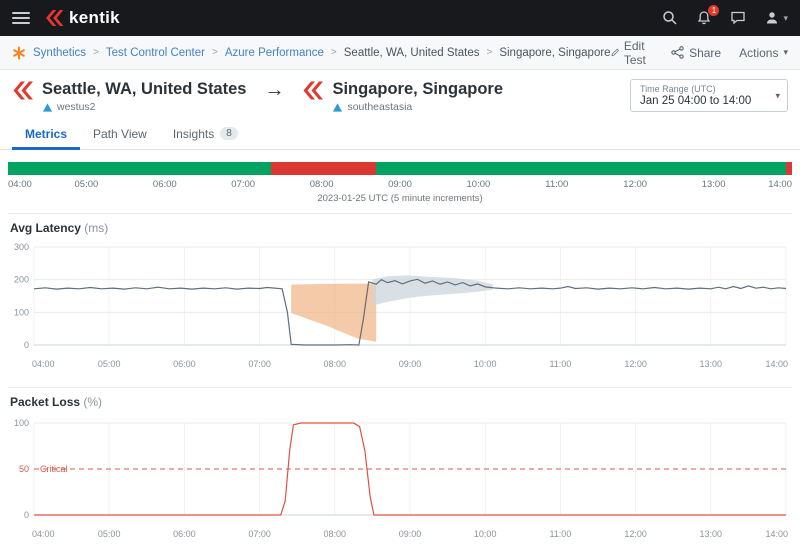 This screenshot has height=555, width=800. Describe the element at coordinates (417, 89) in the screenshot. I see `destination-name: Singapore, Singapore` at that location.